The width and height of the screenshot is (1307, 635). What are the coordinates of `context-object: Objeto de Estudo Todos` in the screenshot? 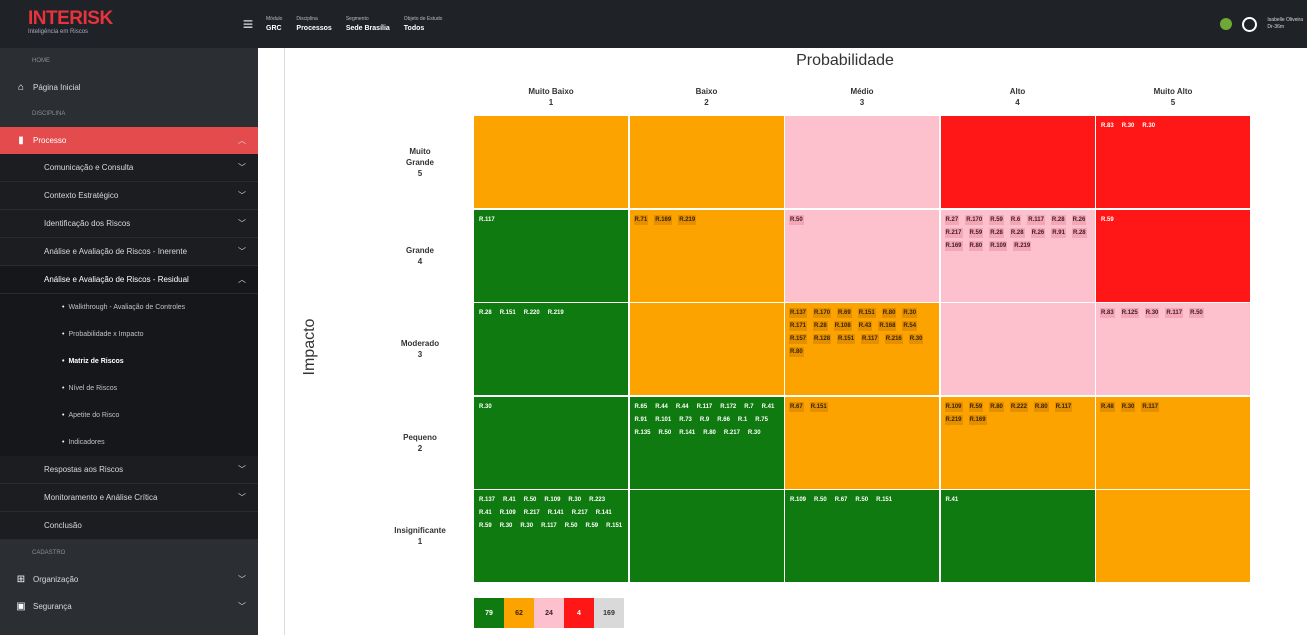 It's located at (423, 24).